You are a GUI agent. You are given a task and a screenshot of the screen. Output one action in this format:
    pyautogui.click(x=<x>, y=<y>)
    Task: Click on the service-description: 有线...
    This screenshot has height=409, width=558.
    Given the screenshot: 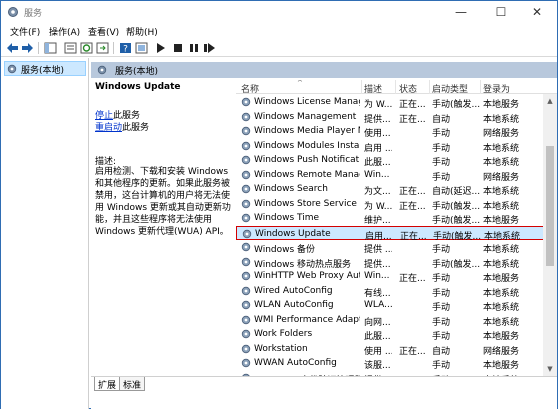 What is the action you would take?
    pyautogui.click(x=377, y=293)
    